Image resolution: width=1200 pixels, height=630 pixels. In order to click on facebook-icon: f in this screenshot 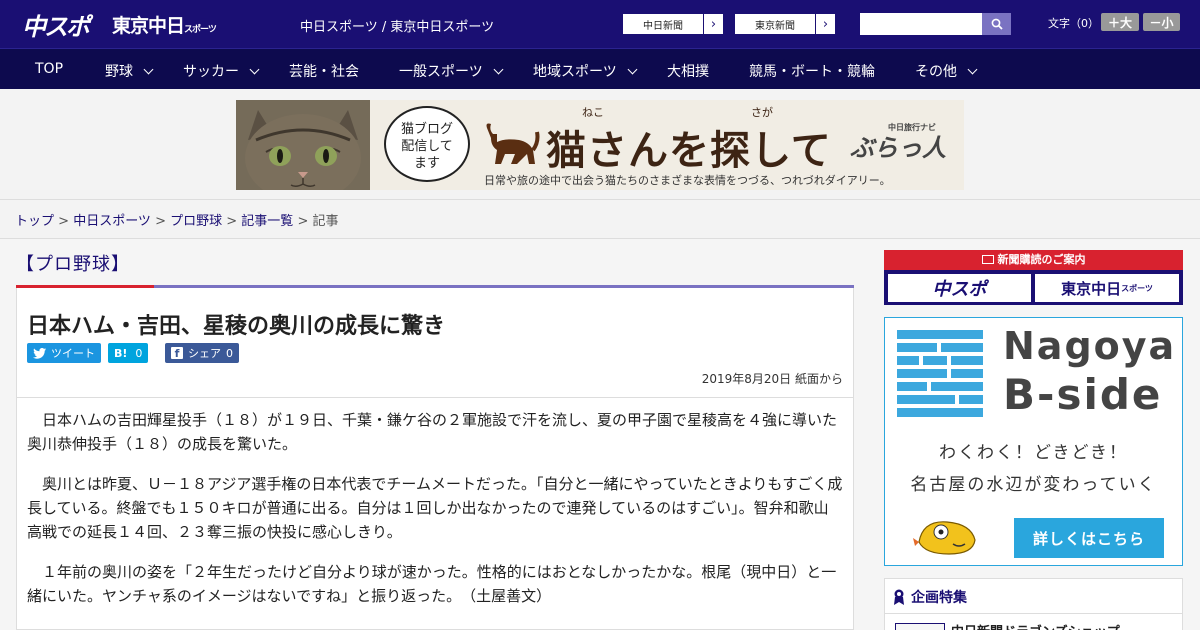, I will do `click(177, 353)`.